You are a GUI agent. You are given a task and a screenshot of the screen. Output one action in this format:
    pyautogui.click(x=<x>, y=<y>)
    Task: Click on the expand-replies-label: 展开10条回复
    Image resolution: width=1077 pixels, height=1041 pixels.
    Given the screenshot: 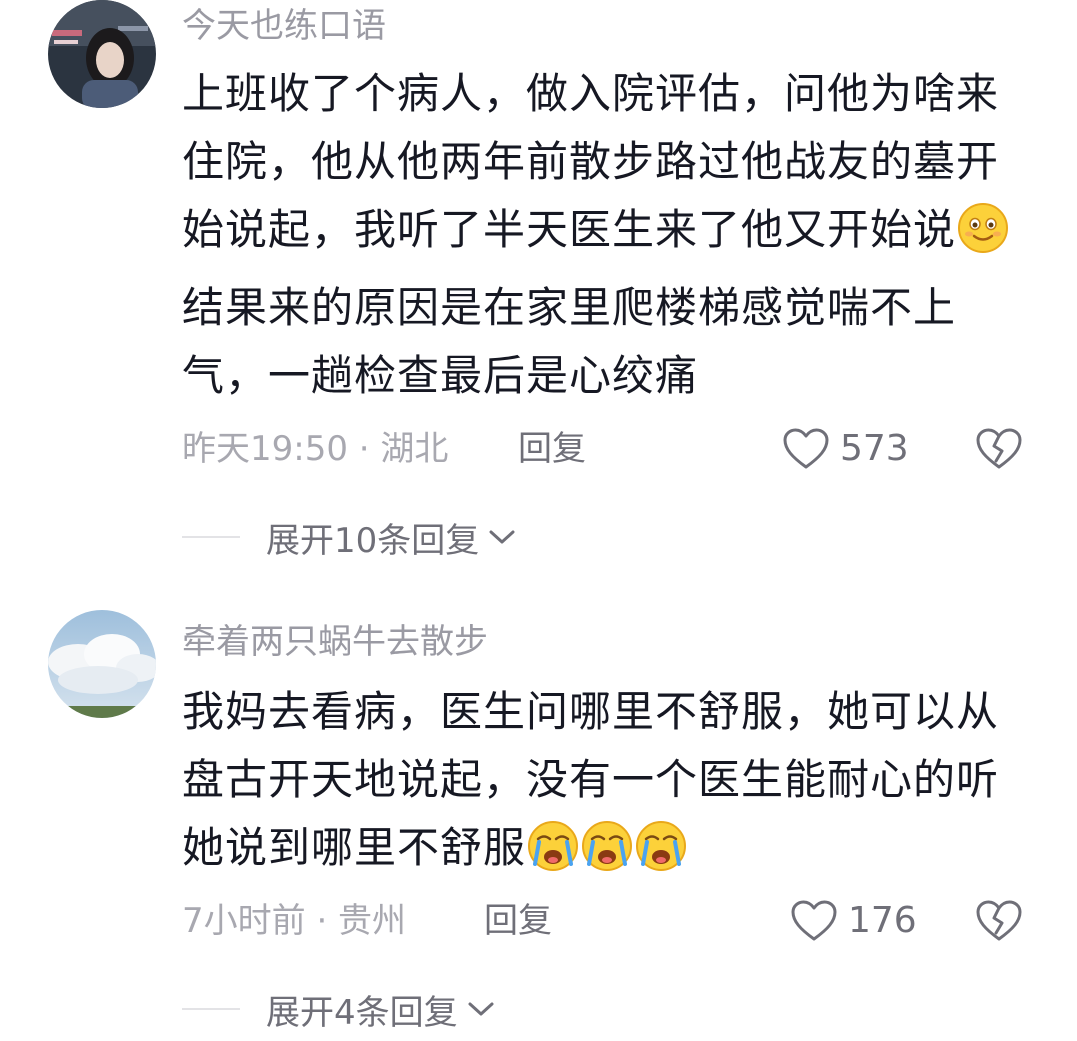 What is the action you would take?
    pyautogui.click(x=373, y=540)
    